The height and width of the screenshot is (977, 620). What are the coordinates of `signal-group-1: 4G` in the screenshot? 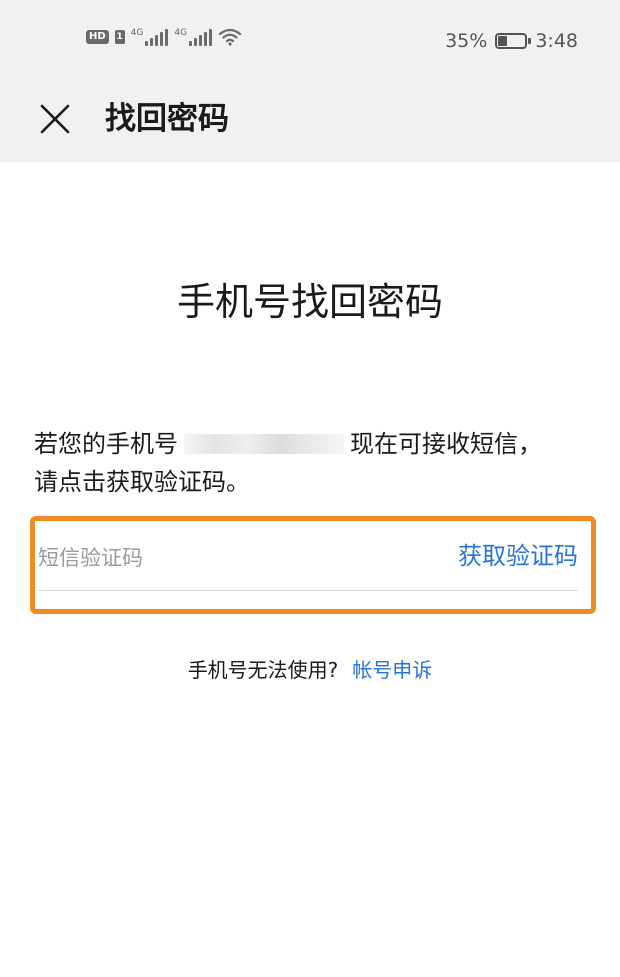 It's located at (150, 37).